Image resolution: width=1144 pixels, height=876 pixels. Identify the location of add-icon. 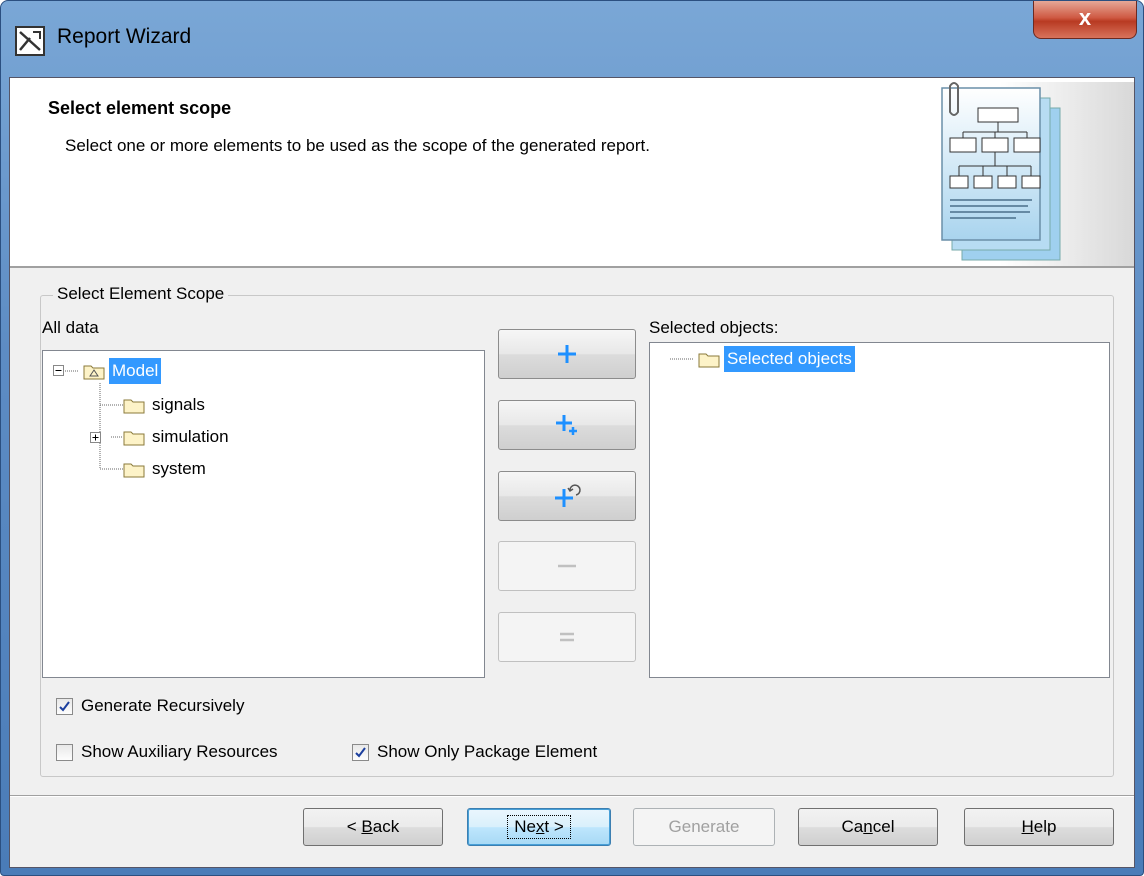
(567, 354).